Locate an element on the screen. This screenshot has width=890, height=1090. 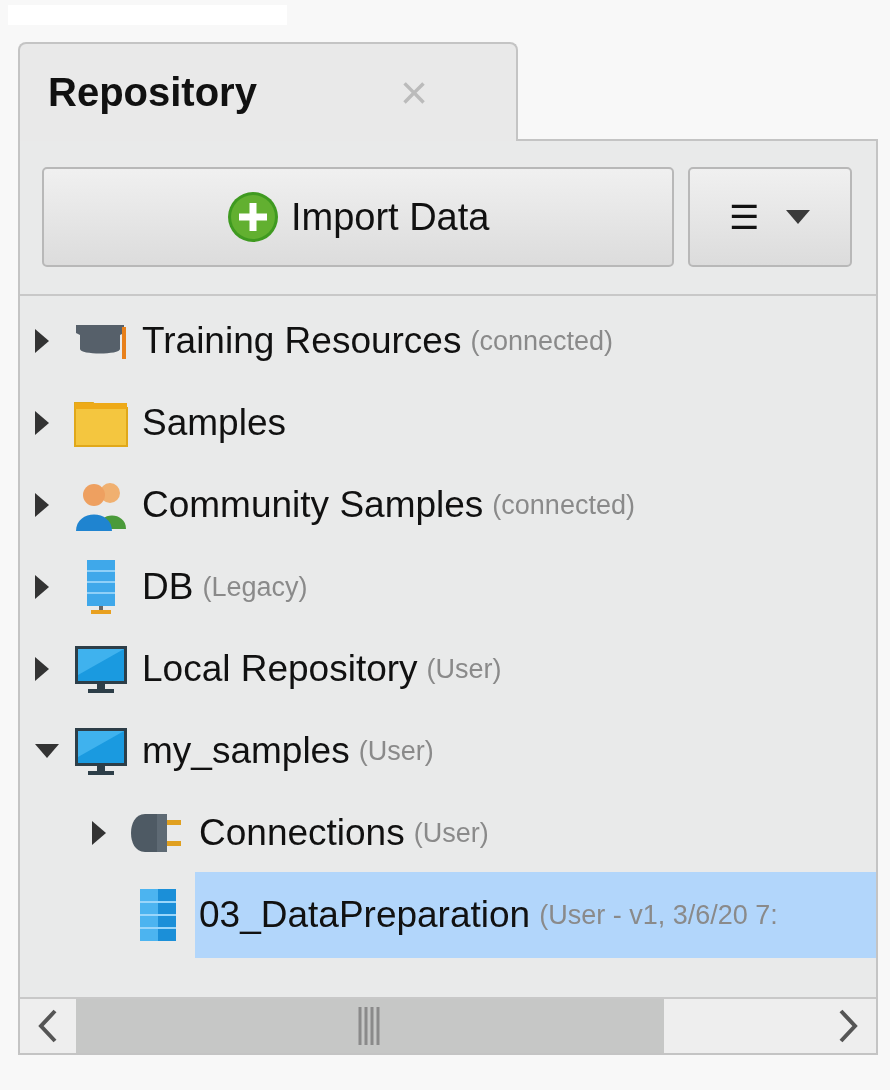
grip-icon is located at coordinates (370, 1026).